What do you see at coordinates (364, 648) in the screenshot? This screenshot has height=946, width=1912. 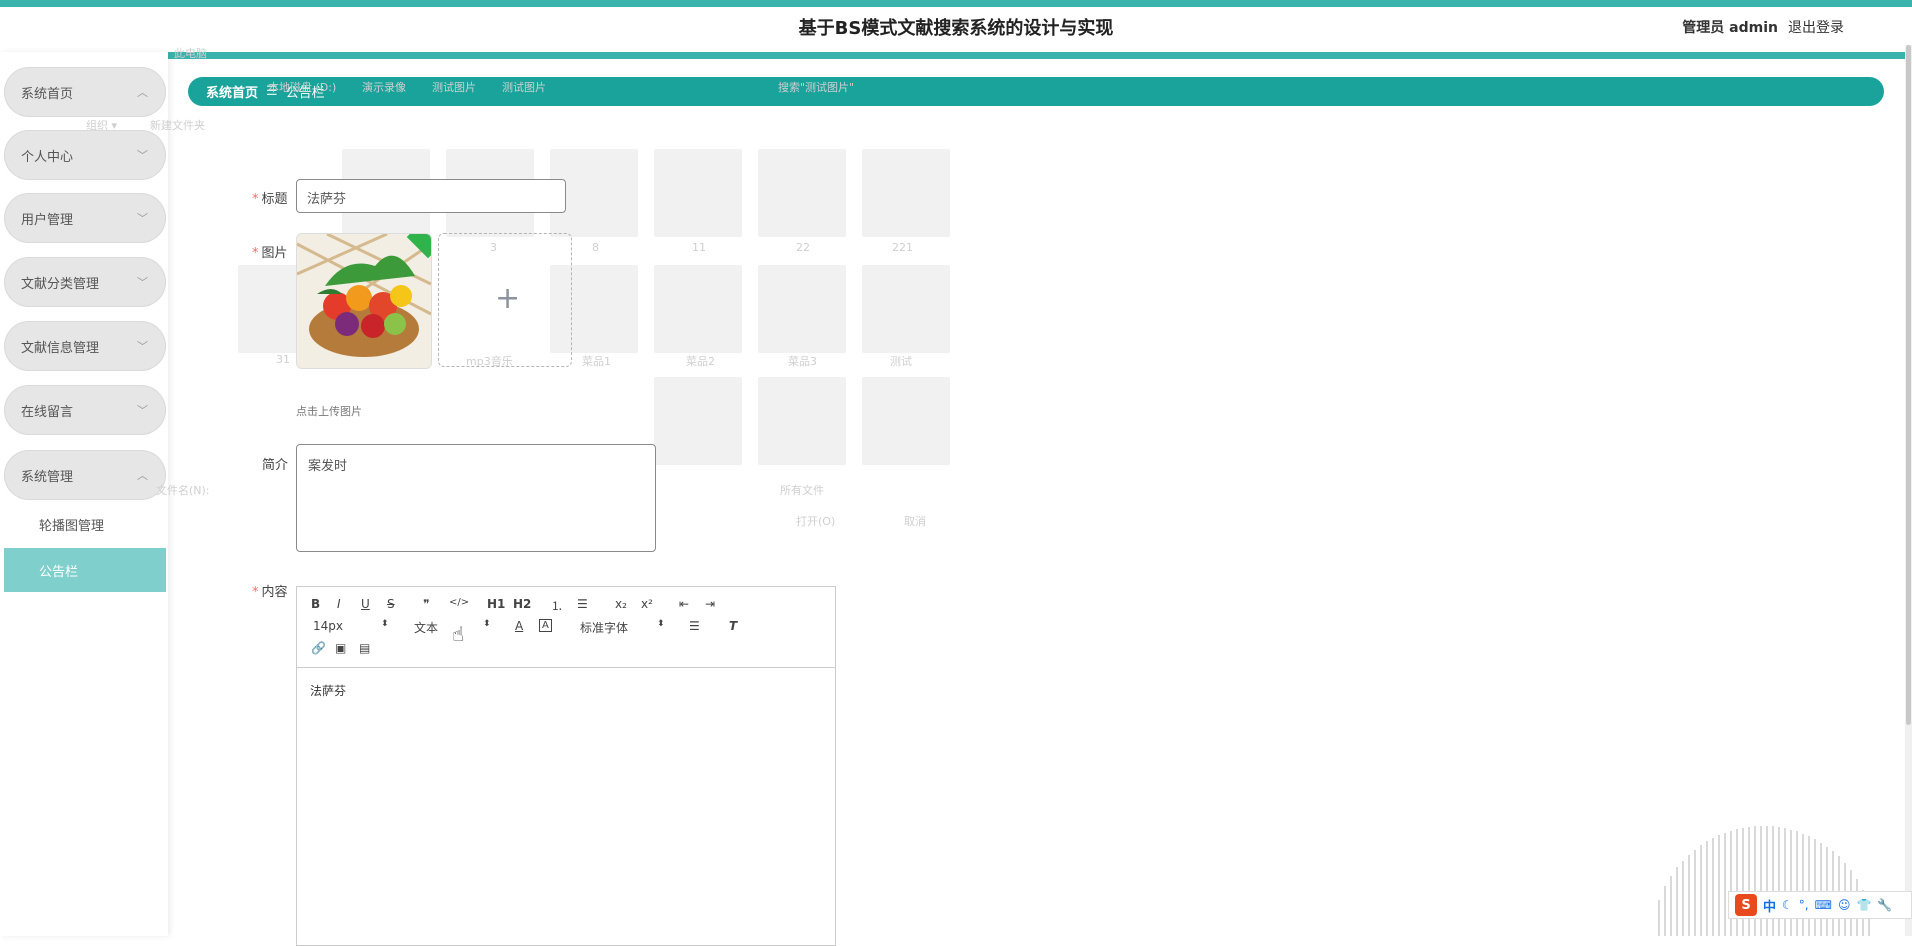 I see `video-icon: ▤` at bounding box center [364, 648].